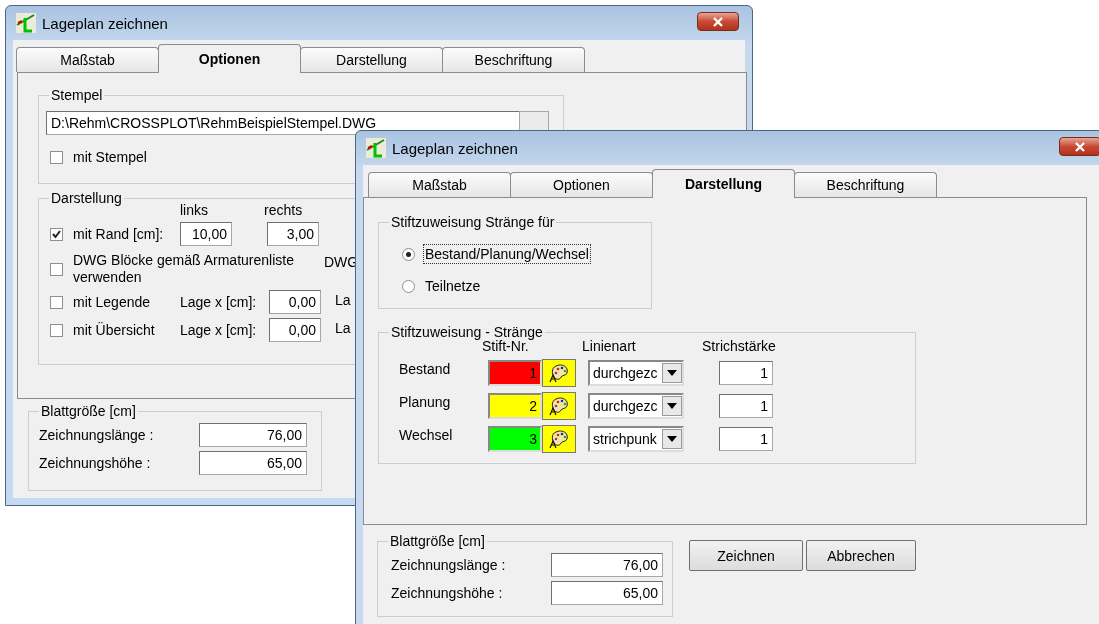 This screenshot has height=624, width=1099. I want to click on path-field: D:\Rehm\CROSSPLOT\RehmBeispielStempel.DWG, so click(283, 123).